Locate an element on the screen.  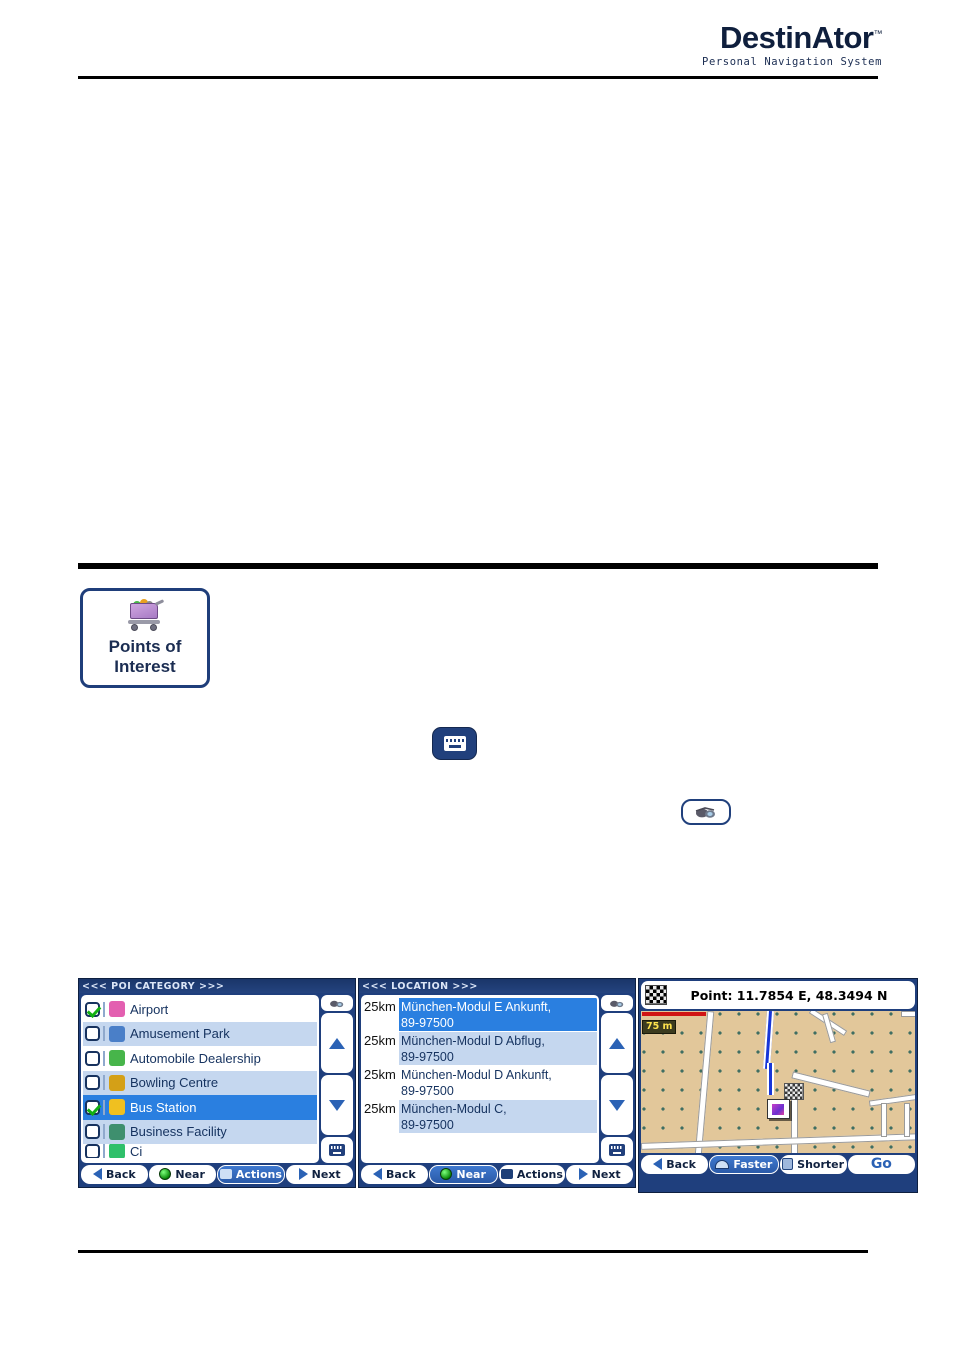
map-canvas: 75 m is located at coordinates (778, 1082).